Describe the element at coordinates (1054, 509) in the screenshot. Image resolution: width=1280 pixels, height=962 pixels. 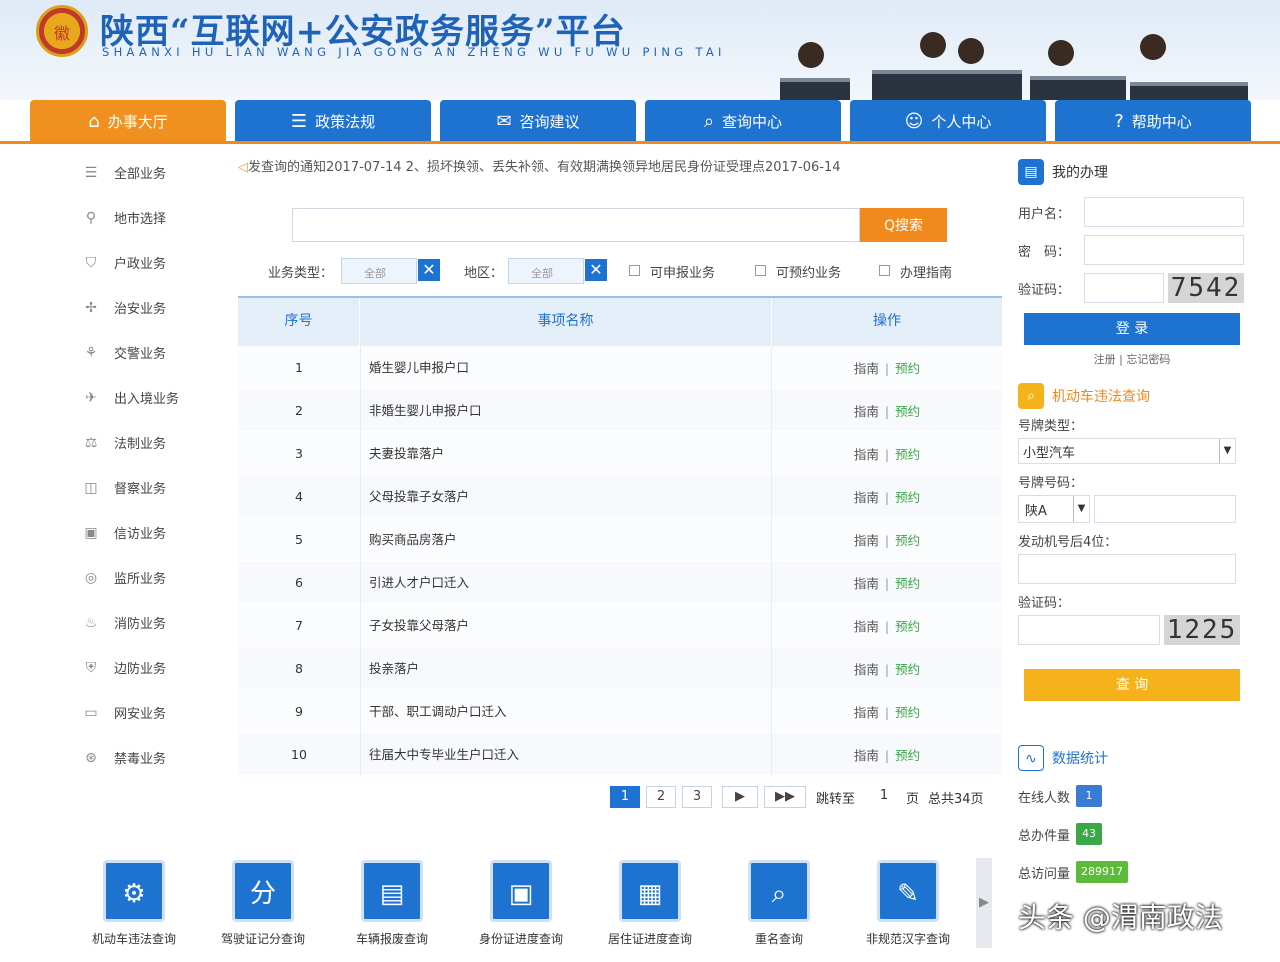
I see `plate-prefix-select: 陕A ▼` at that location.